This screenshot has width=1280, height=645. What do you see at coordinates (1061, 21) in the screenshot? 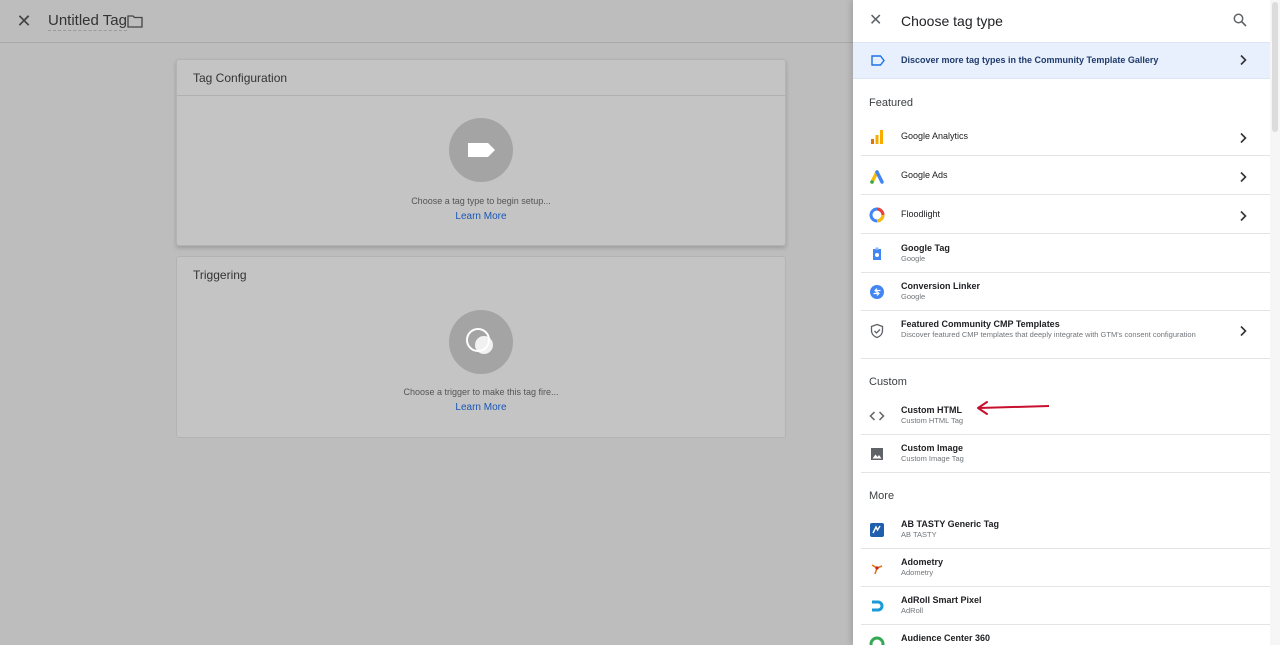
I see `panel-header: ✕ Choose tag type` at bounding box center [1061, 21].